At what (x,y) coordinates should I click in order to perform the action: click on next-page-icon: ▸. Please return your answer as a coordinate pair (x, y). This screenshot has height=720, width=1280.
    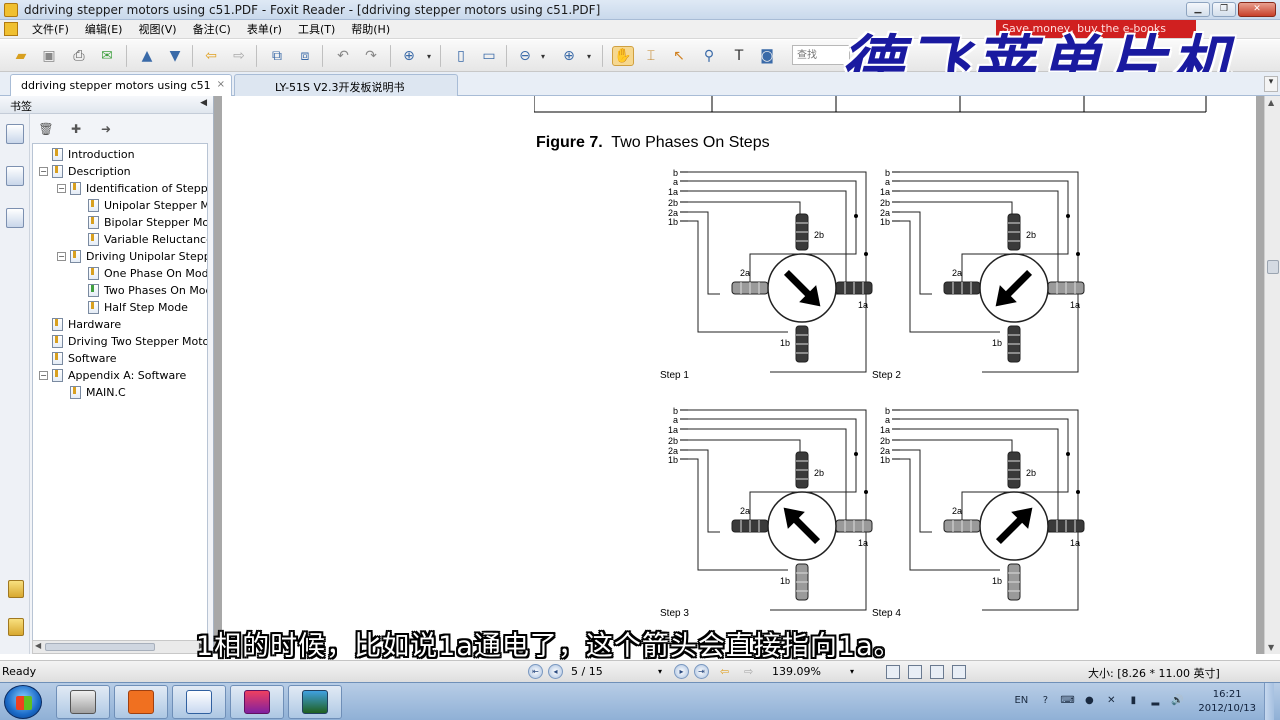
    Looking at the image, I should click on (681, 671).